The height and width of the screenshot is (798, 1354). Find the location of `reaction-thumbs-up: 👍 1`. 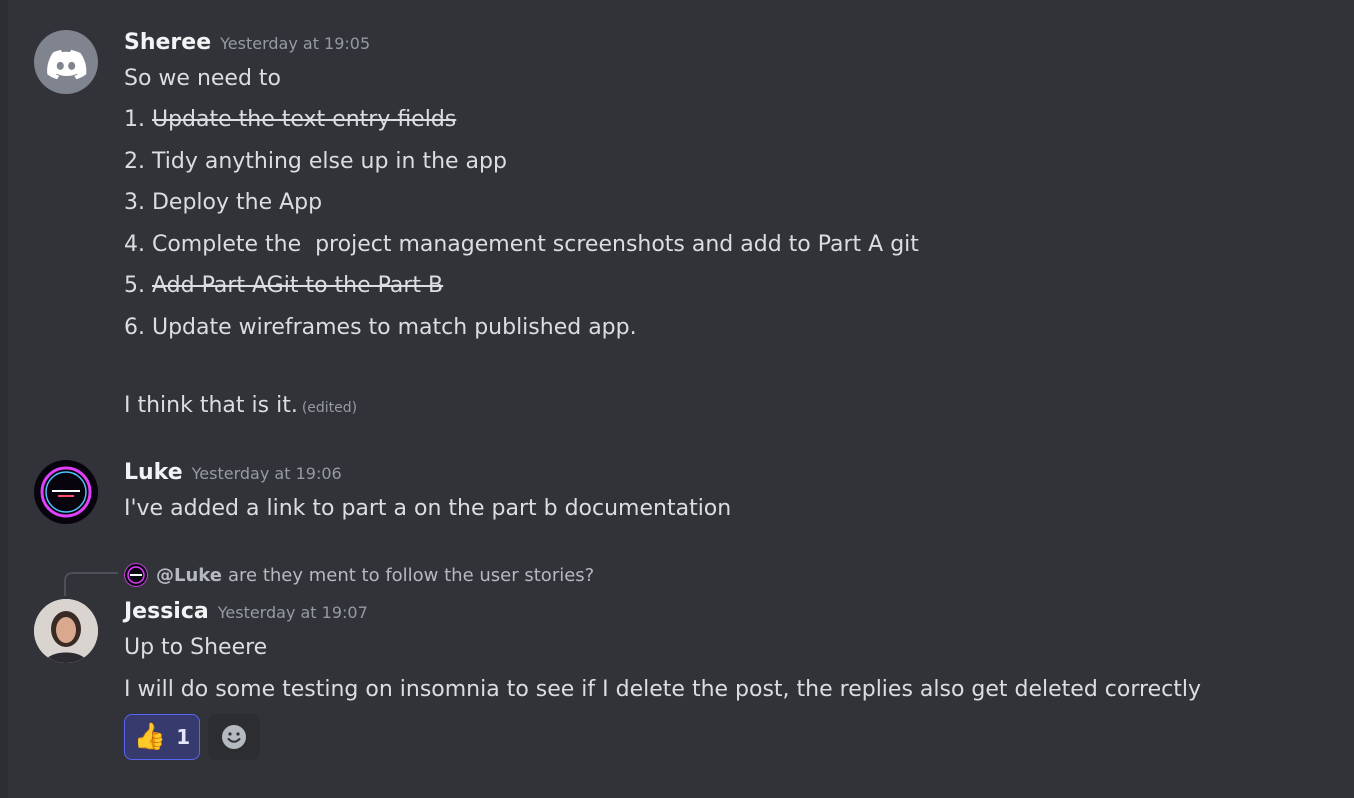

reaction-thumbs-up: 👍 1 is located at coordinates (162, 737).